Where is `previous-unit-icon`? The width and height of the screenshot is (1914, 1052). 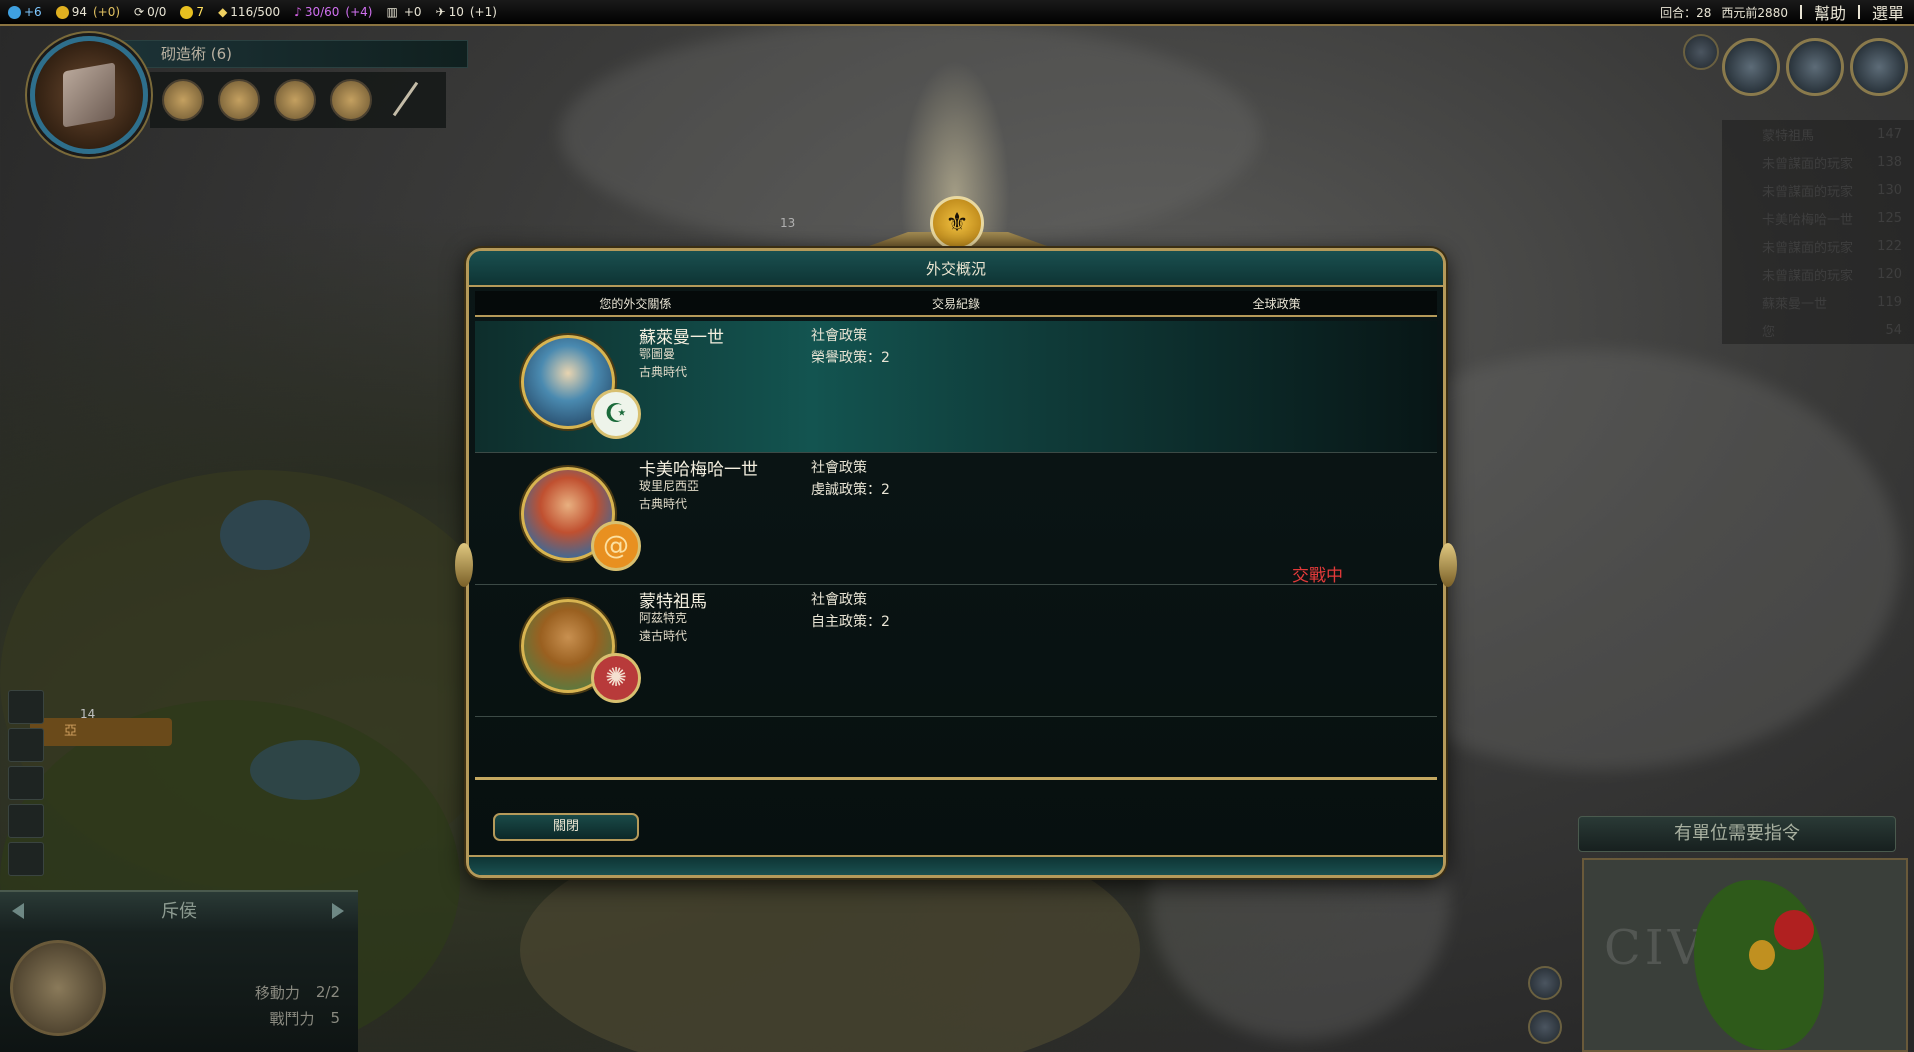
previous-unit-icon is located at coordinates (18, 911).